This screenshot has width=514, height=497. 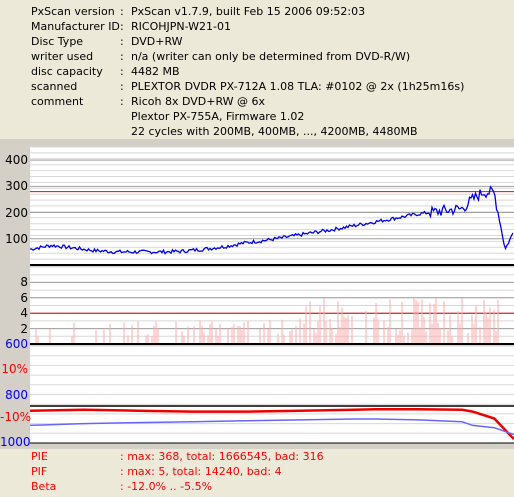 I want to click on legend-series-stats: : max: 368, total: 1666545, bad: 316, so click(x=222, y=456).